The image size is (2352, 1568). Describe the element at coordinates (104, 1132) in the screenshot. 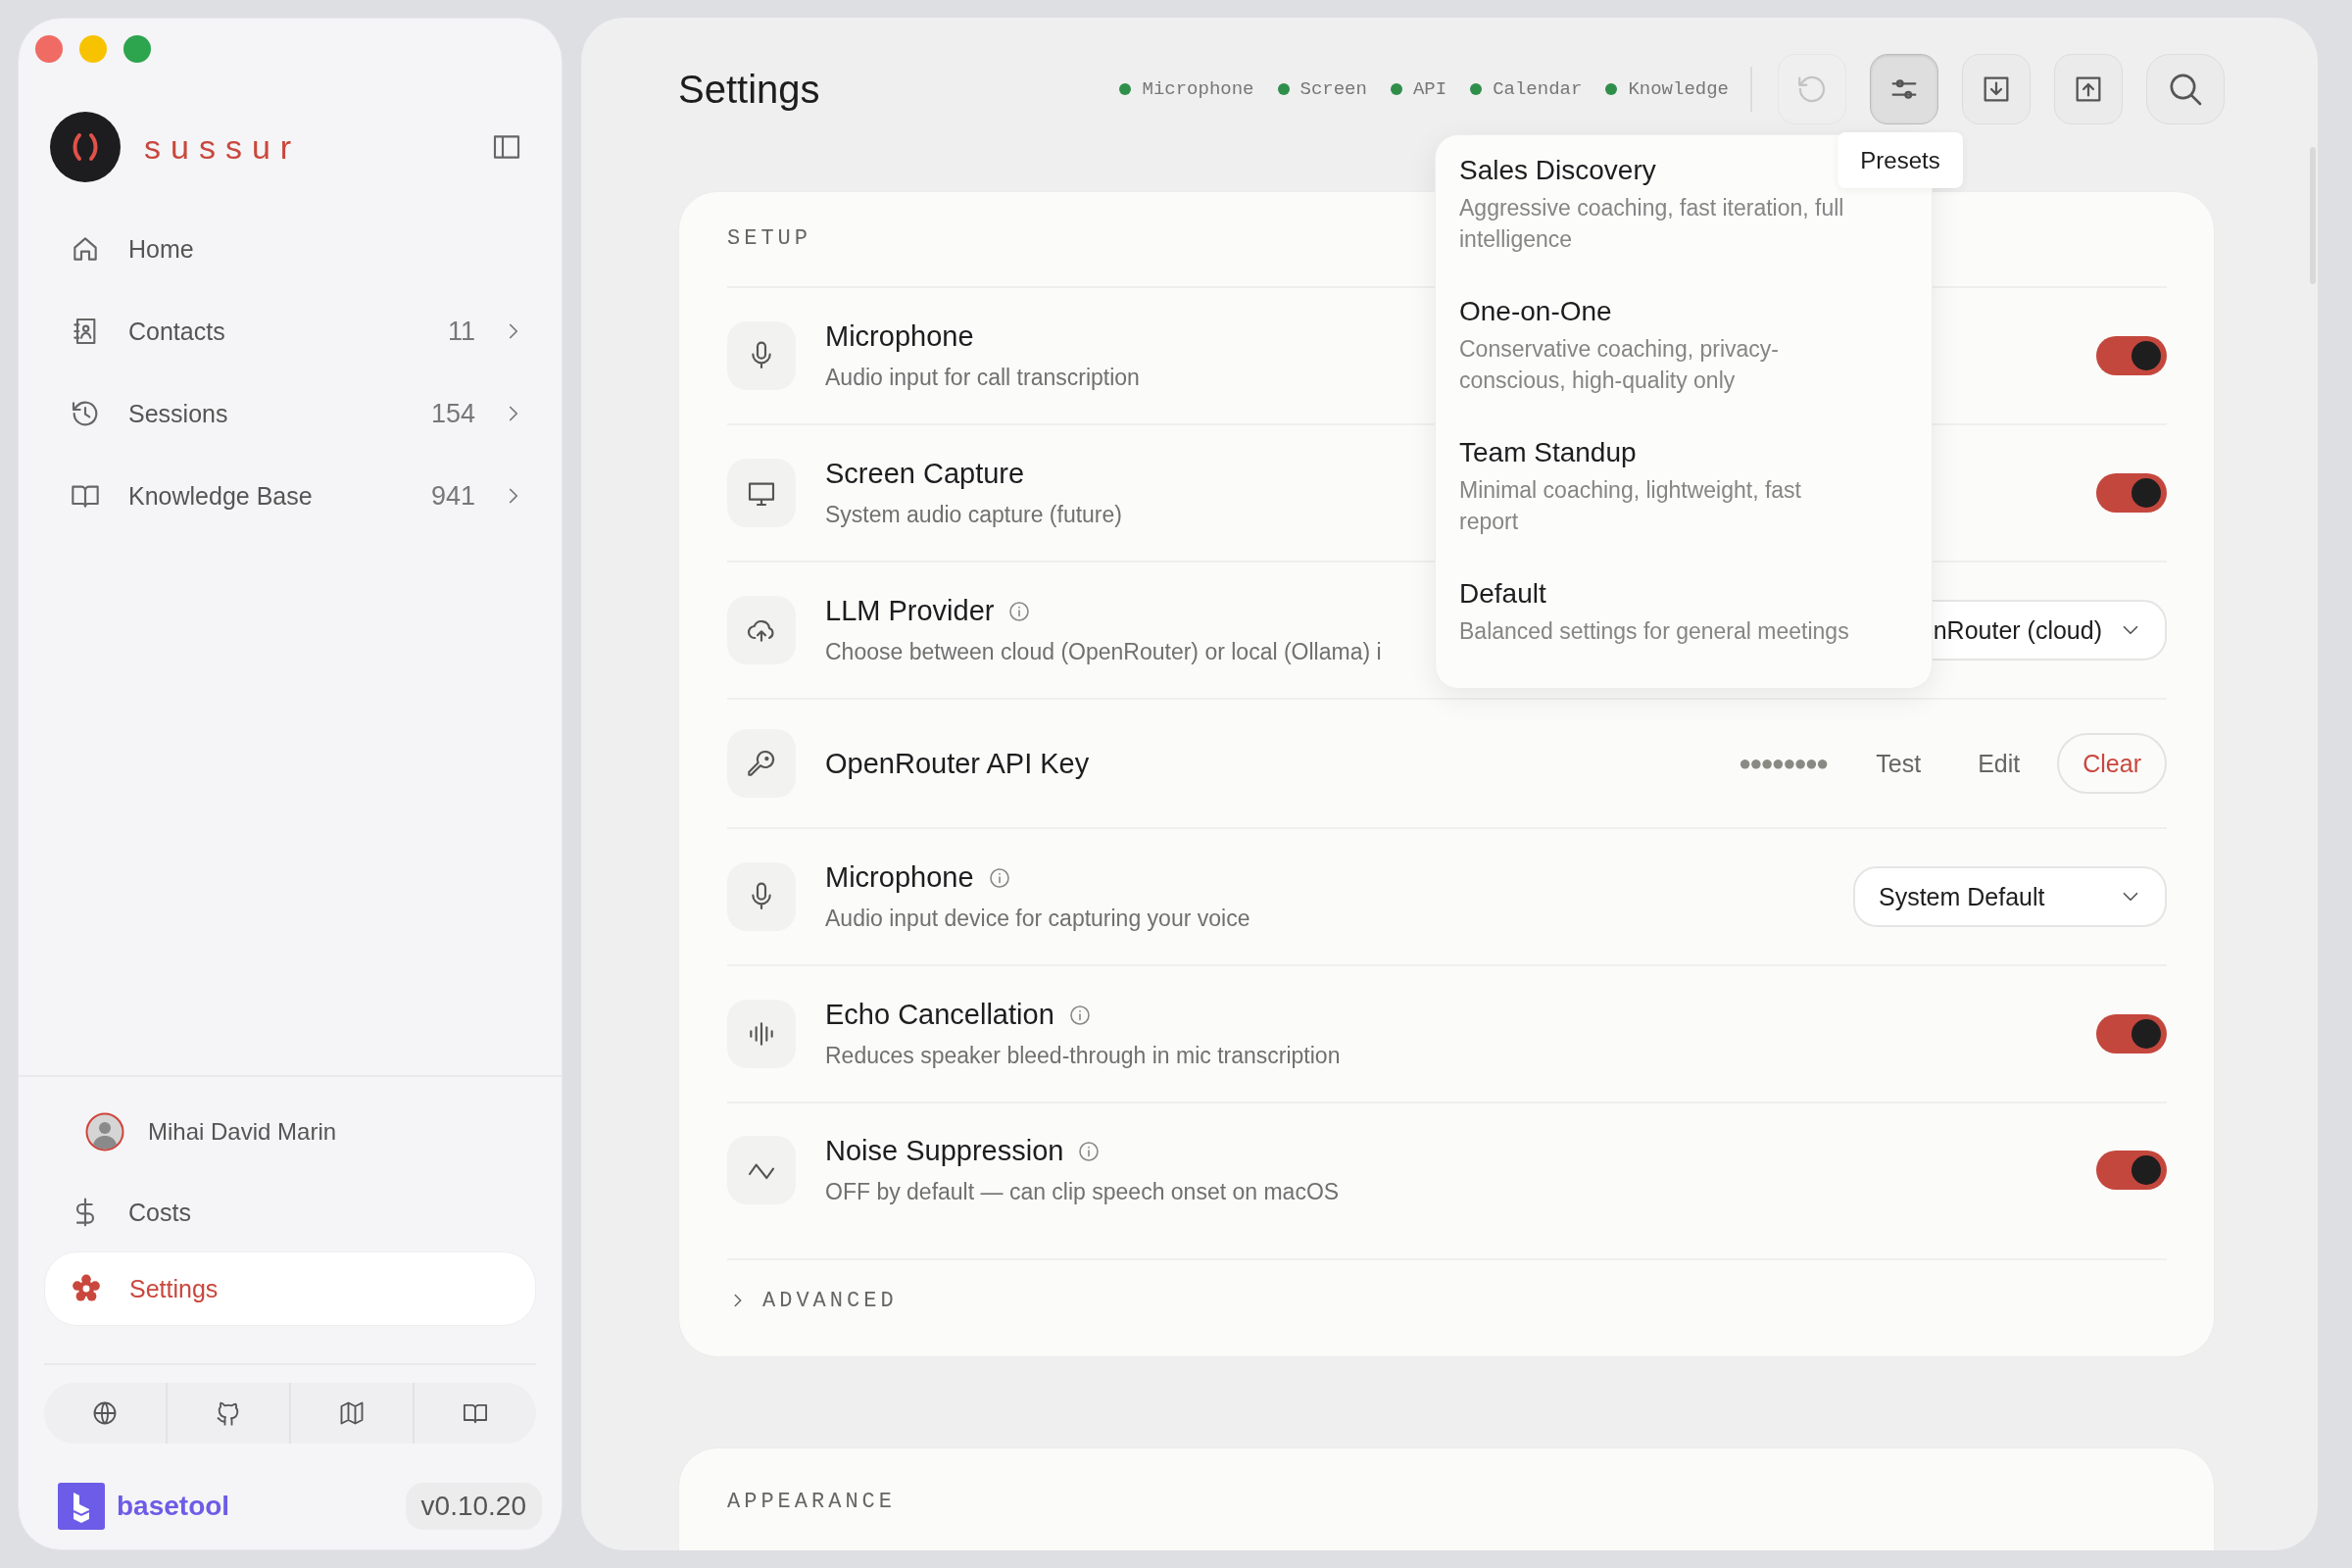

I see `avatar` at that location.